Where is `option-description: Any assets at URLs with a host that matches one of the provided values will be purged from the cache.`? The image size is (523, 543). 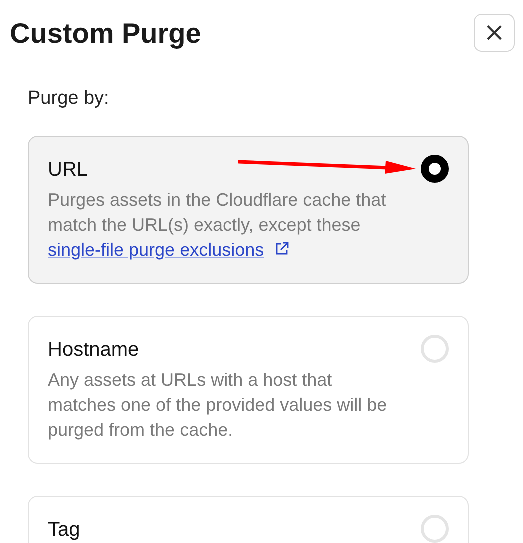 option-description: Any assets at URLs with a host that matches one of the provided values will be purged from the cache. is located at coordinates (218, 405).